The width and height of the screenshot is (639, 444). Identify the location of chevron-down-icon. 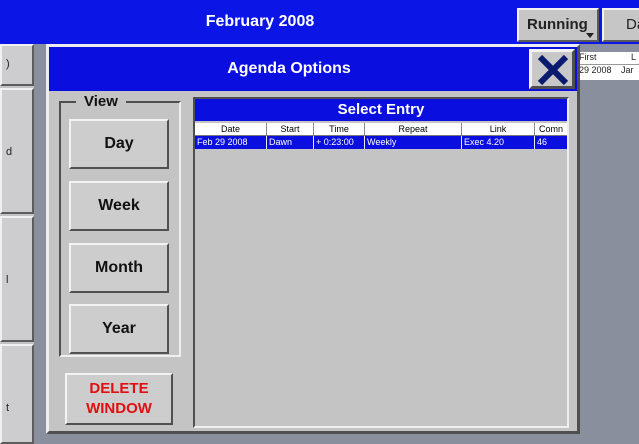
(590, 35).